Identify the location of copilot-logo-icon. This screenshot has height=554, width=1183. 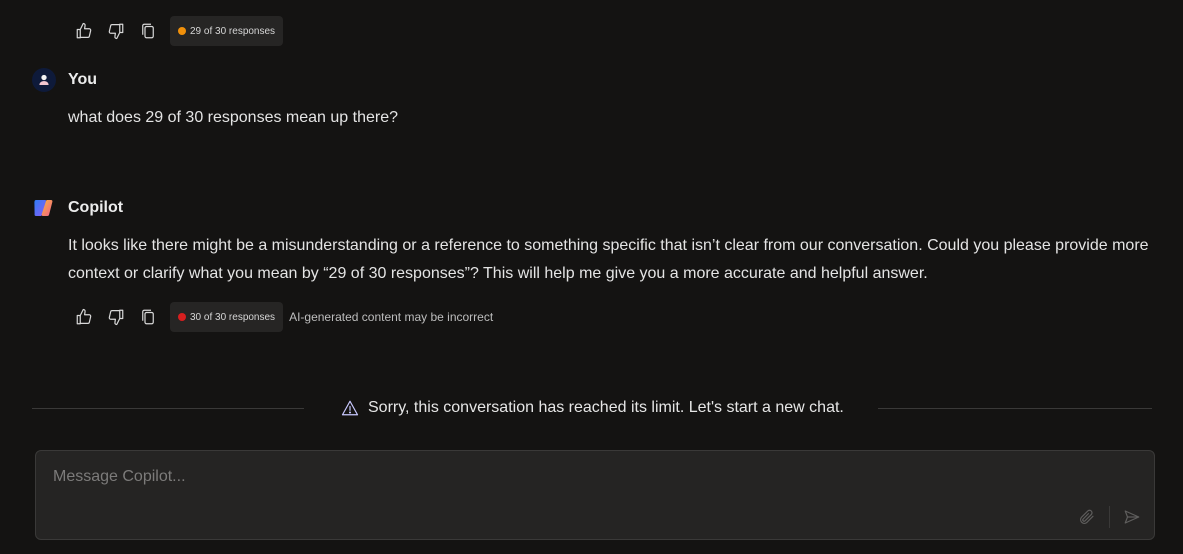
(43, 208).